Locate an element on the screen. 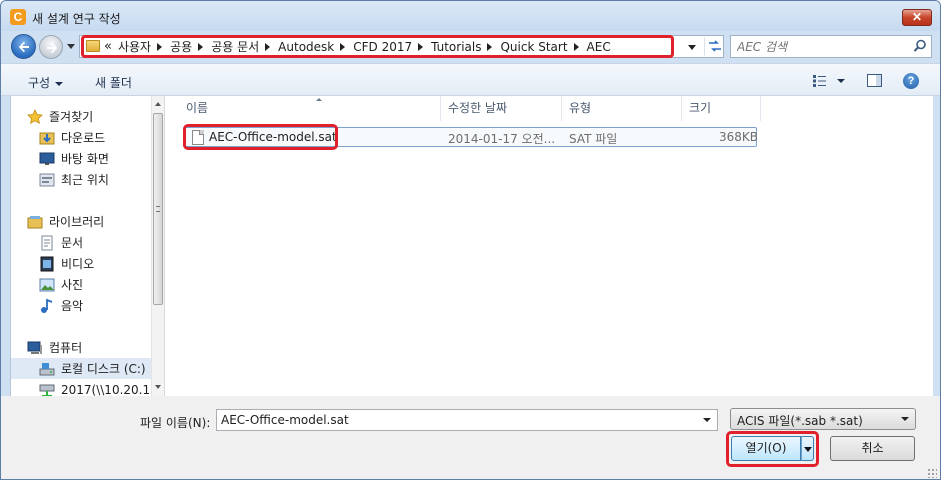 The image size is (941, 480). documents-icon is located at coordinates (47, 242).